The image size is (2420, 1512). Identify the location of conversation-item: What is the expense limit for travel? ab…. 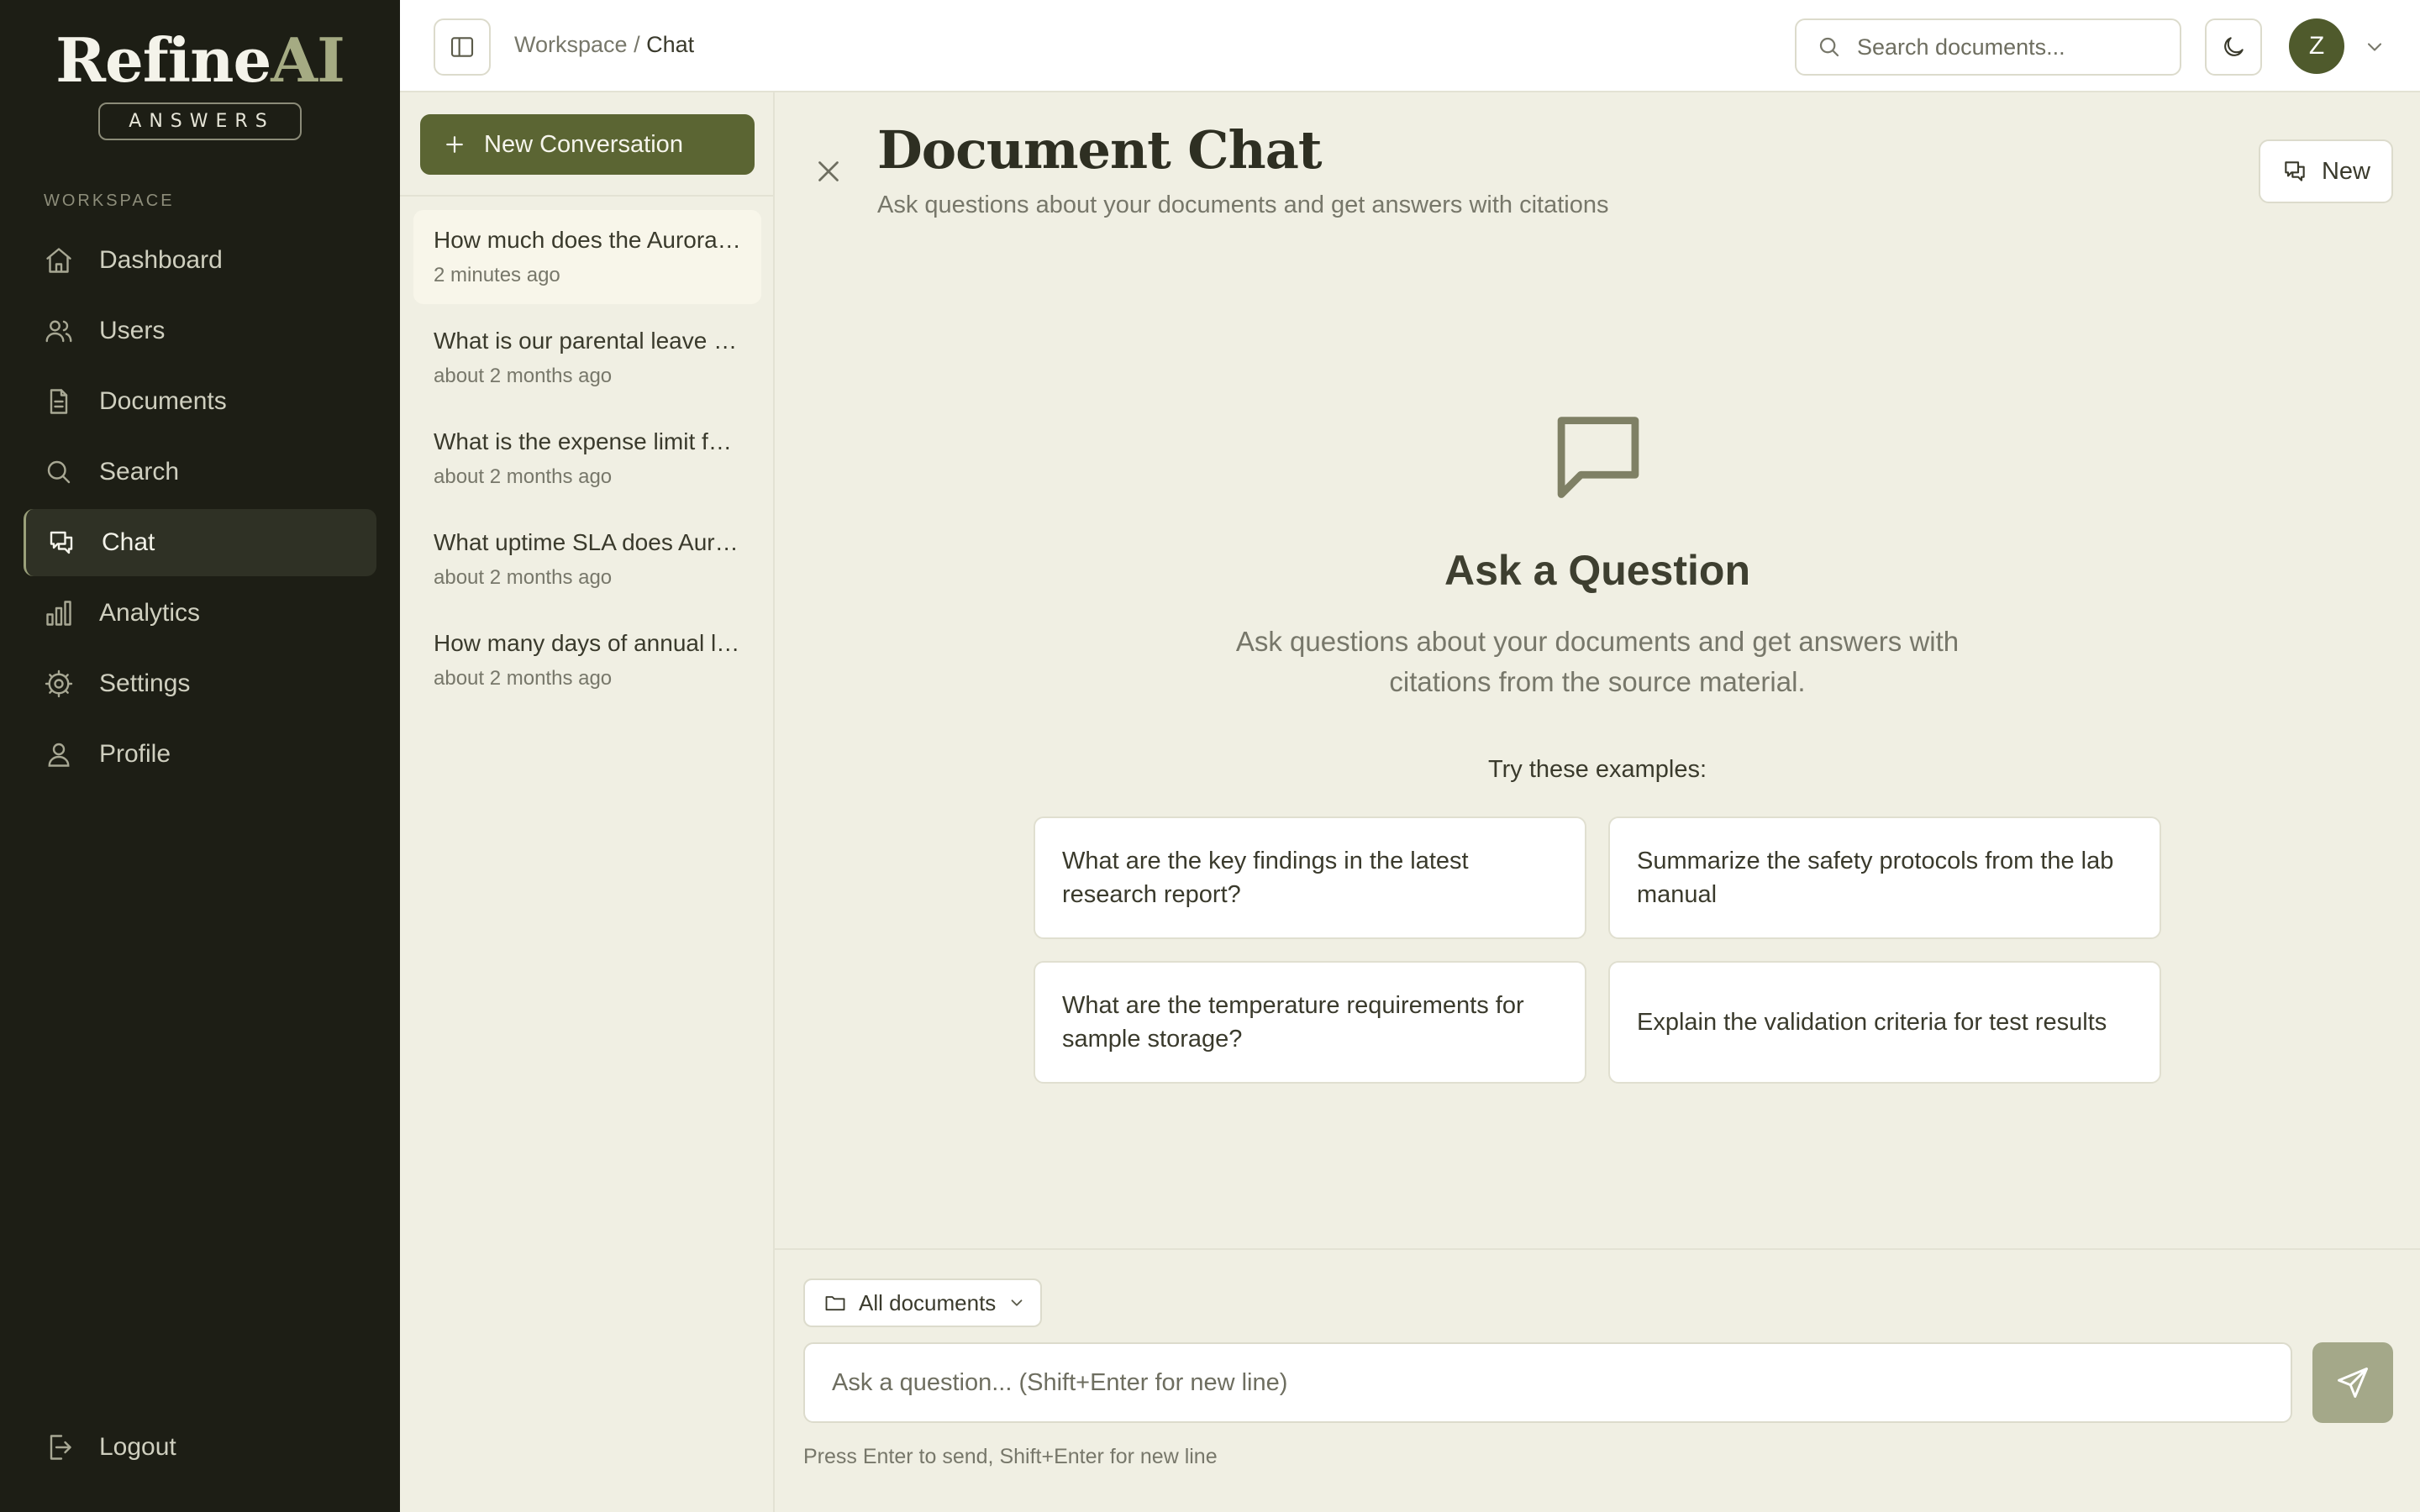
(587, 459).